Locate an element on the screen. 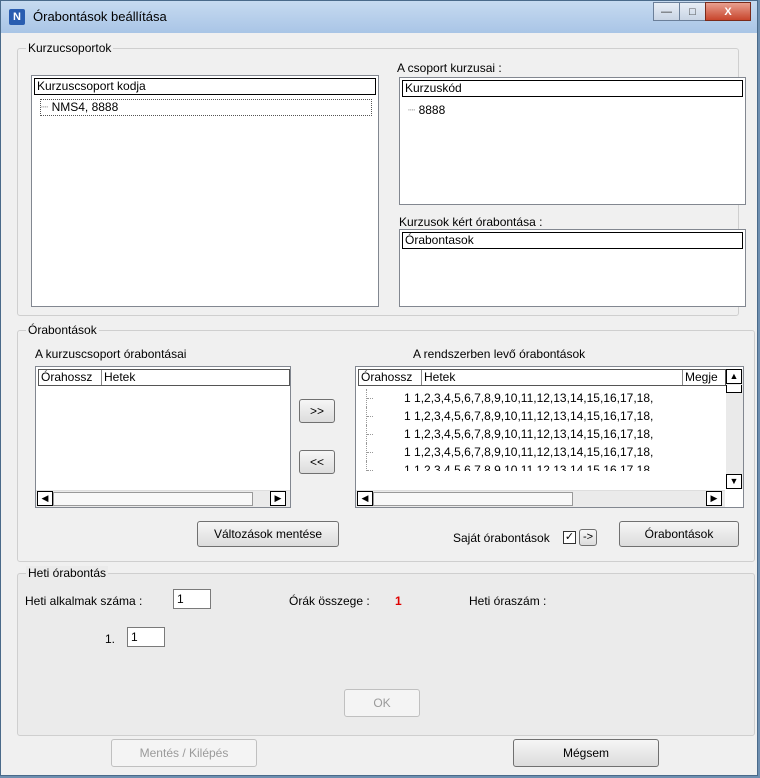 The image size is (760, 778). own-orabontasok-label: Saját órabontások is located at coordinates (501, 538).